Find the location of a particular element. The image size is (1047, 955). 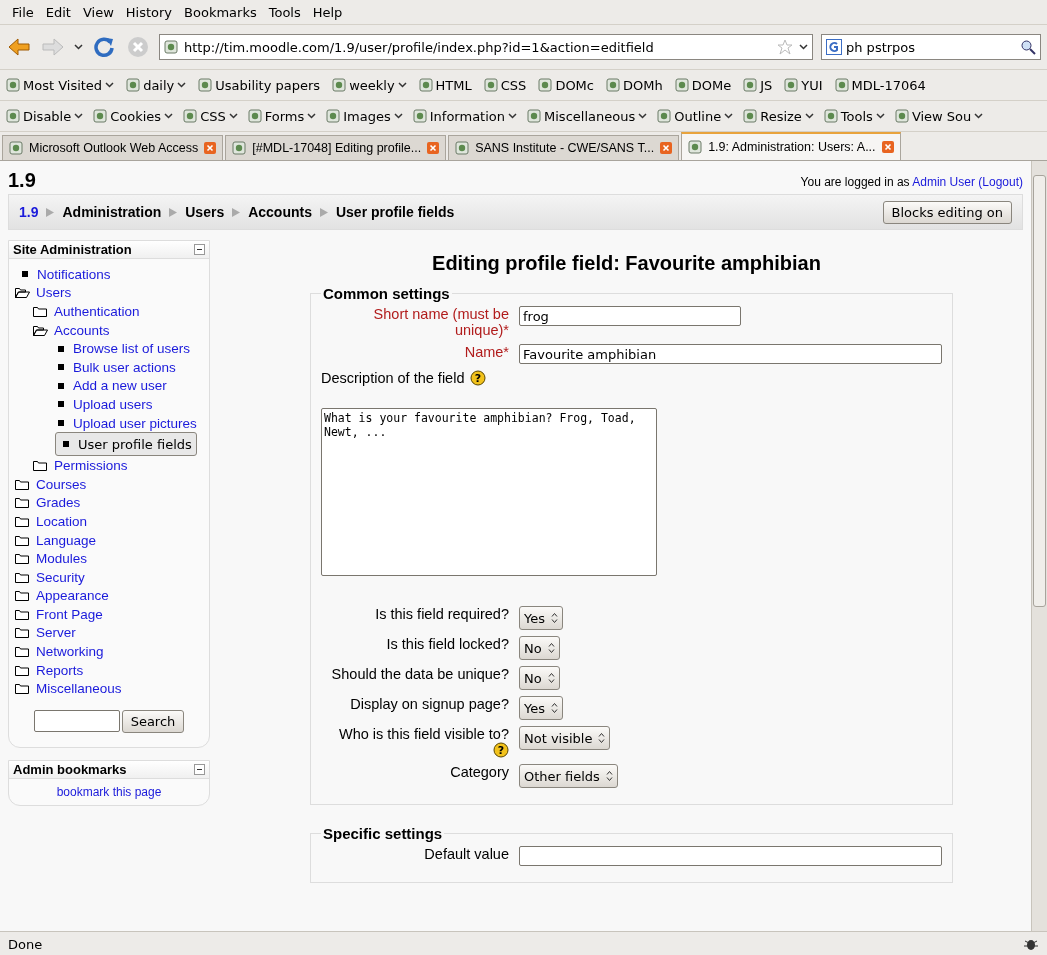

toolbar-menu: Outline is located at coordinates (695, 116).